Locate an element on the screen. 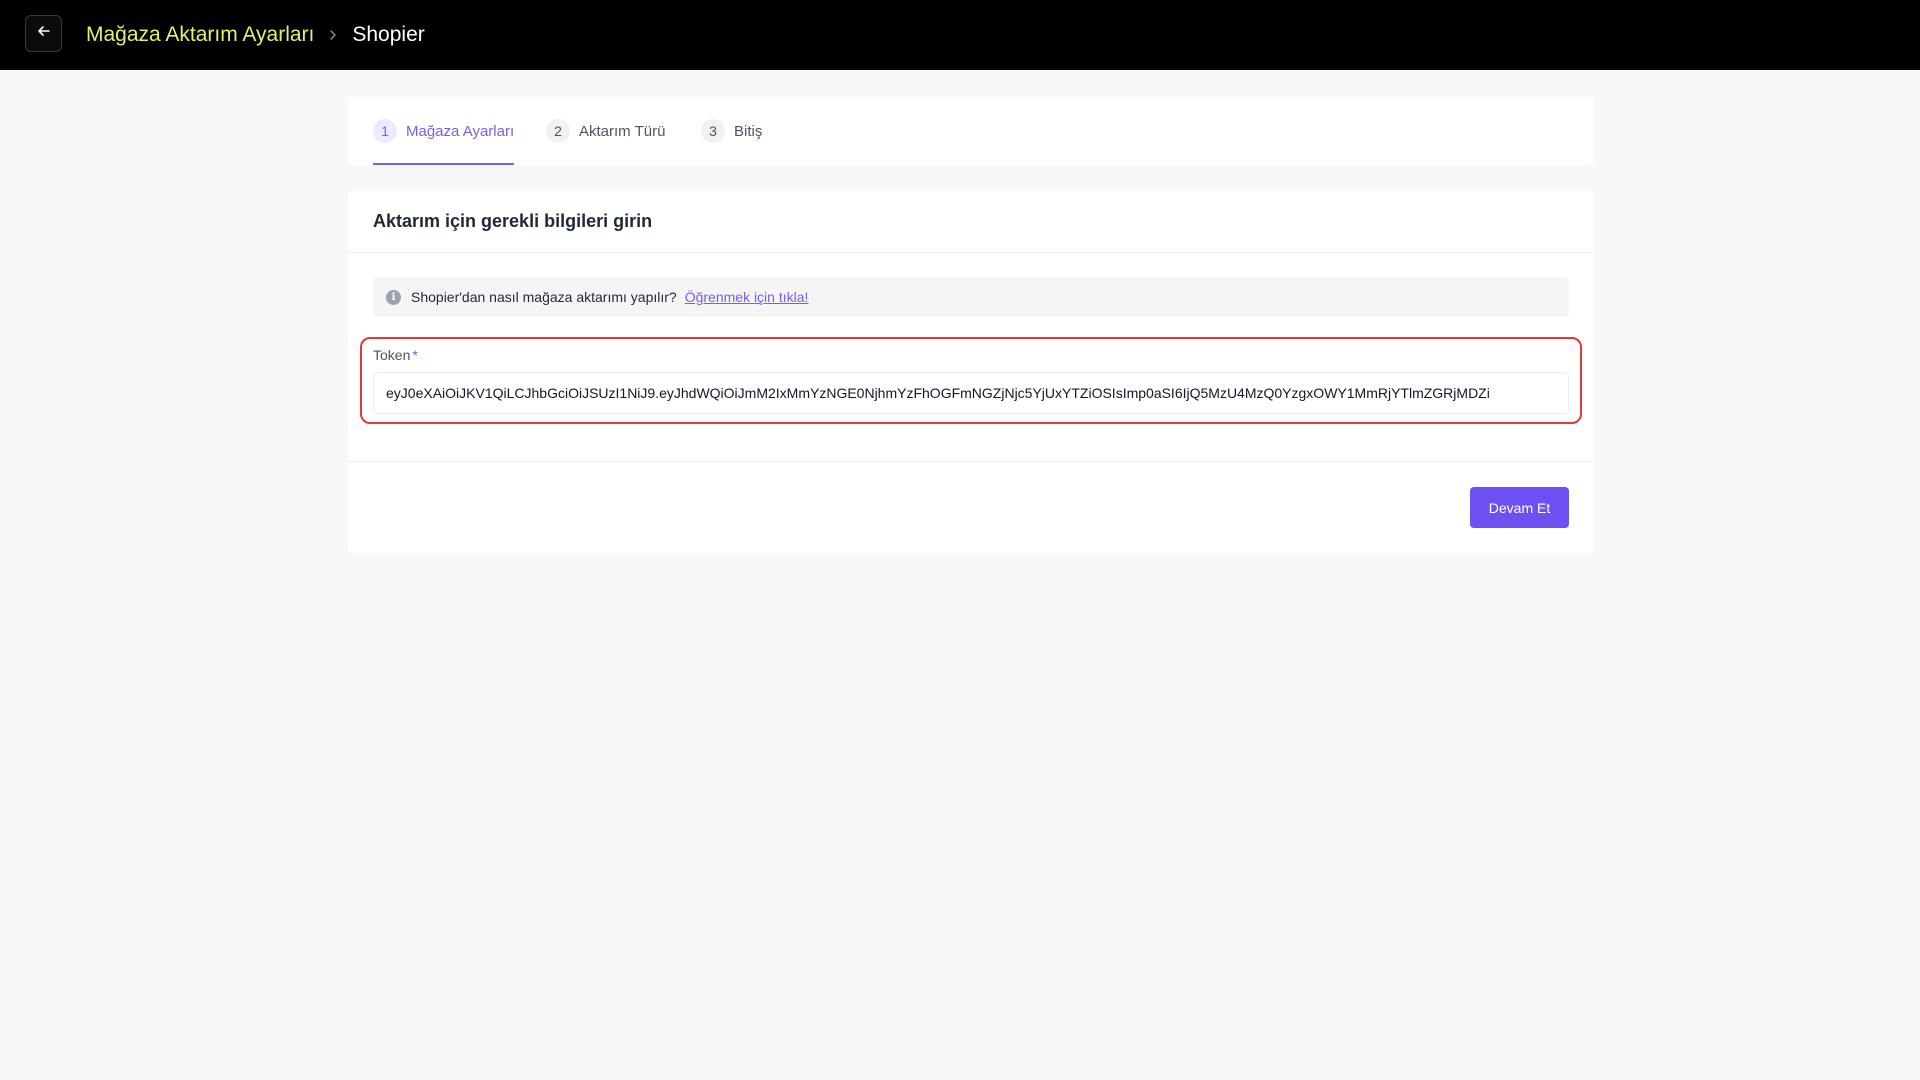 The height and width of the screenshot is (1080, 1920). step-store-settings: 1 Mağaza Ayarları is located at coordinates (444, 131).